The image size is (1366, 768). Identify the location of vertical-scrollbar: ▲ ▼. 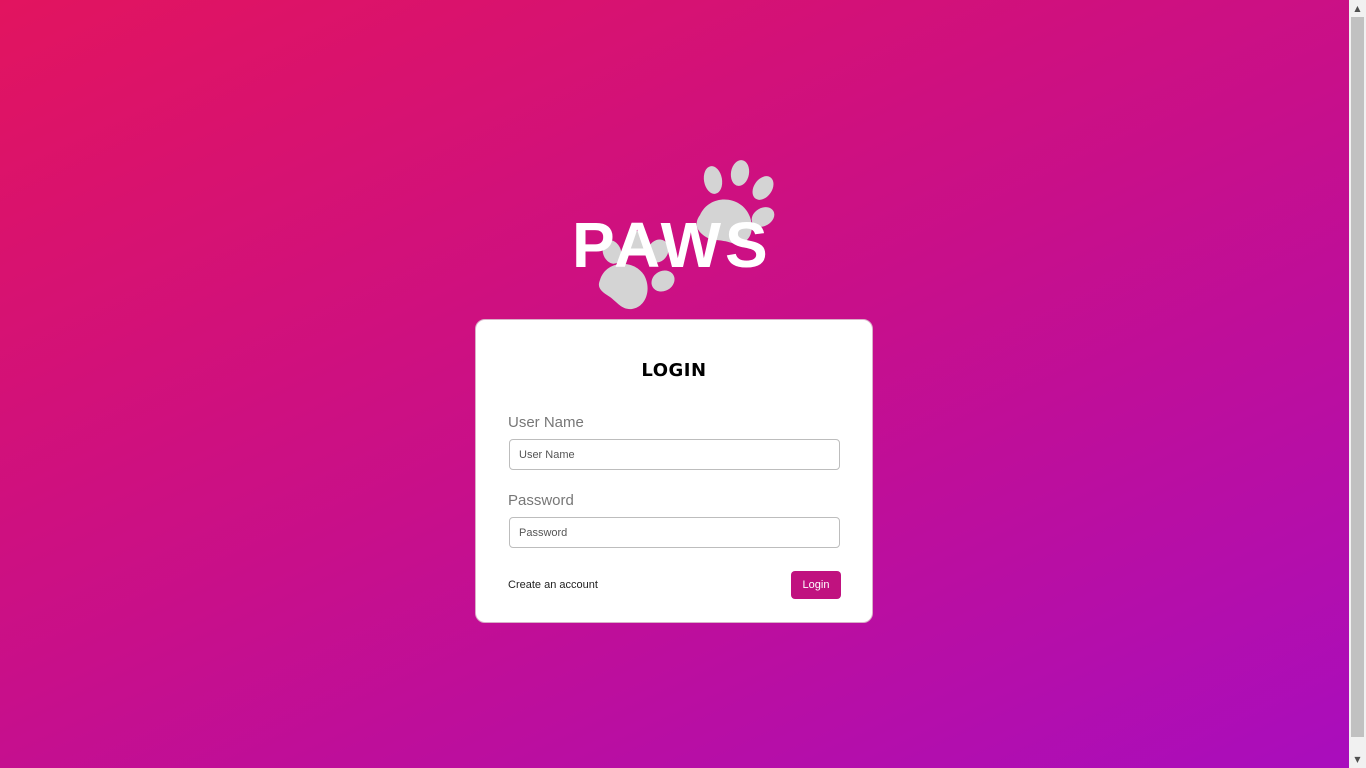
(1357, 384).